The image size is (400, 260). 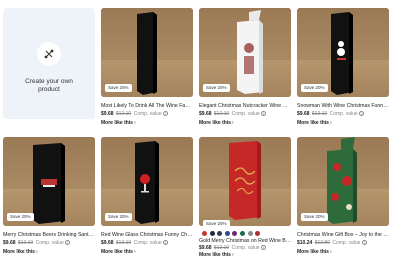 What do you see at coordinates (49, 54) in the screenshot?
I see `create-icon` at bounding box center [49, 54].